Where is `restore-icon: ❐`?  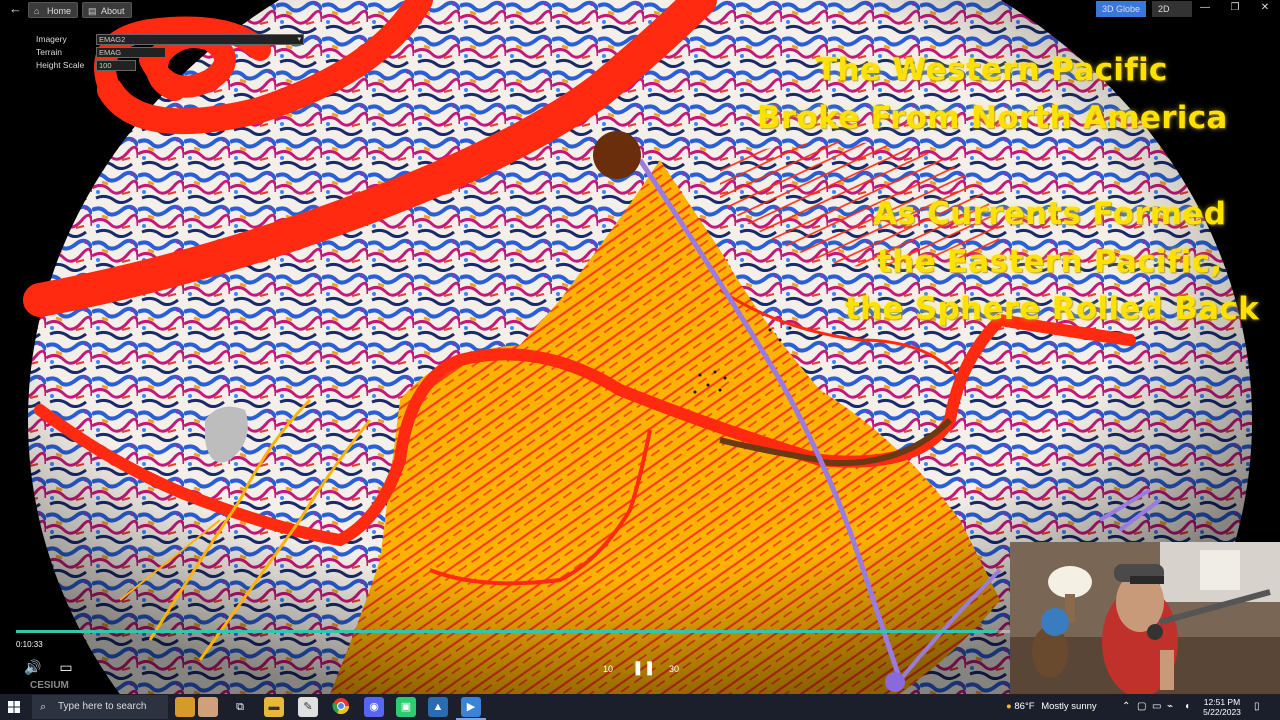
restore-icon: ❐ is located at coordinates (1235, 7).